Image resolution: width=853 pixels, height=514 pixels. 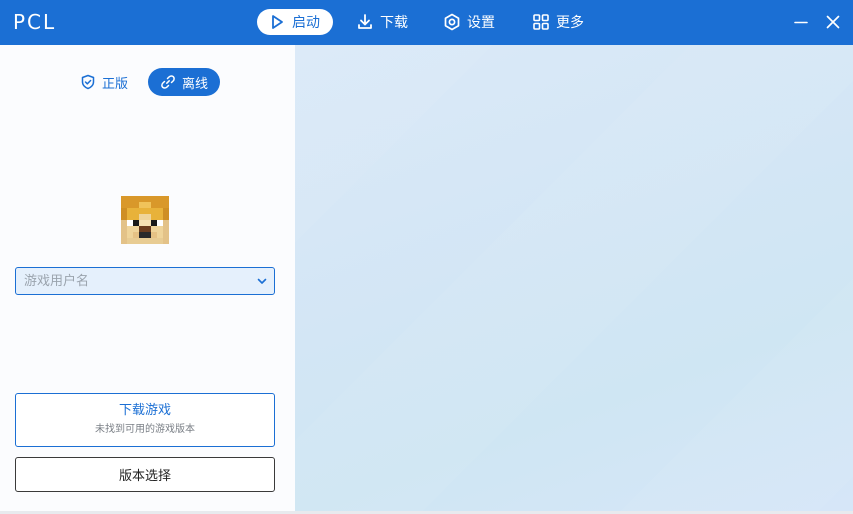 I want to click on link-icon, so click(x=168, y=82).